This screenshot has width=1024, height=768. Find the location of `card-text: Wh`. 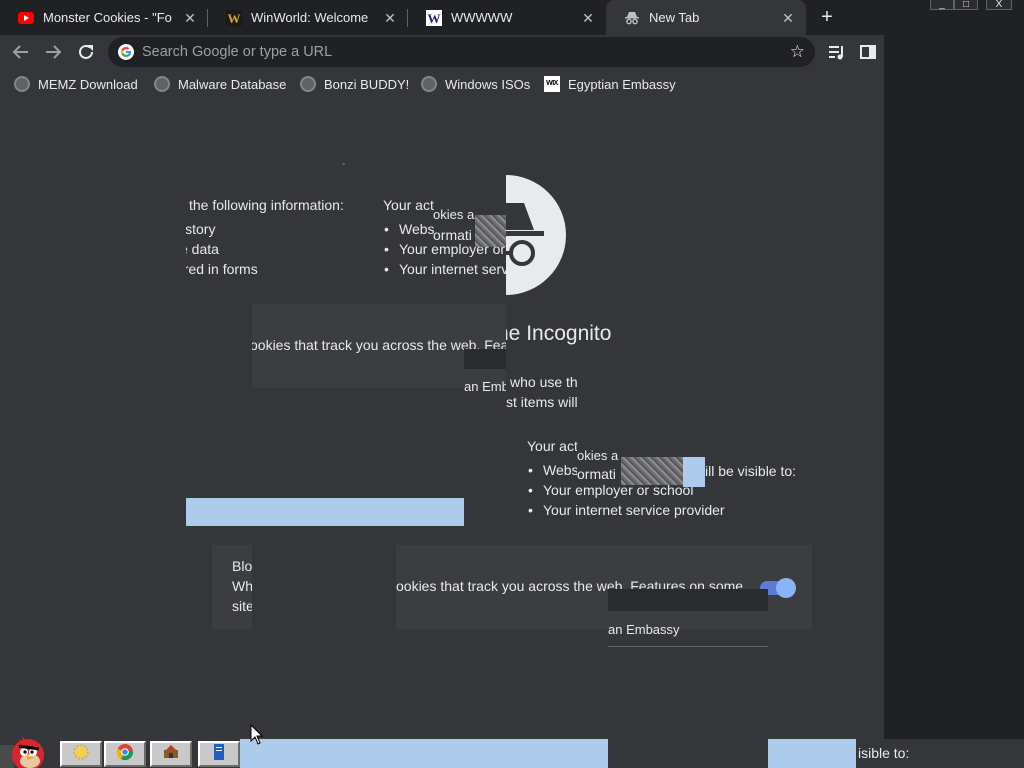

card-text: Wh is located at coordinates (242, 586).